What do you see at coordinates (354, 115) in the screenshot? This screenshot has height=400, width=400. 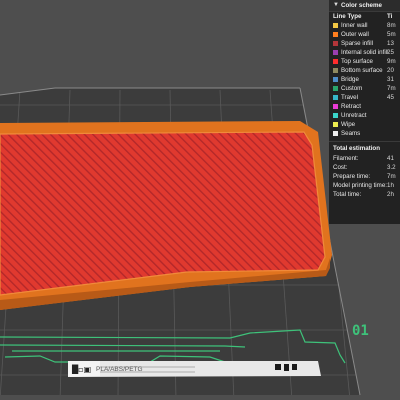 I see `legend-item-label: Unretract` at bounding box center [354, 115].